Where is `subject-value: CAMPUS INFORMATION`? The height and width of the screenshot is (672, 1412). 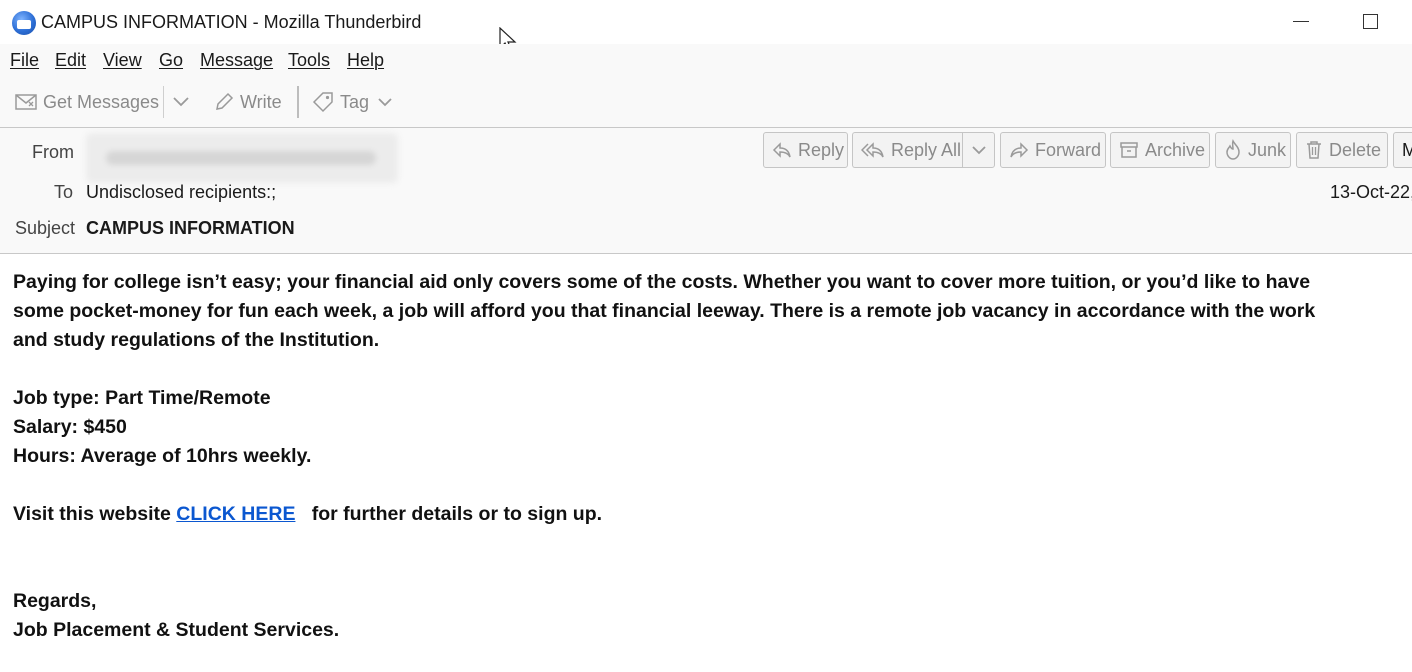 subject-value: CAMPUS INFORMATION is located at coordinates (190, 228).